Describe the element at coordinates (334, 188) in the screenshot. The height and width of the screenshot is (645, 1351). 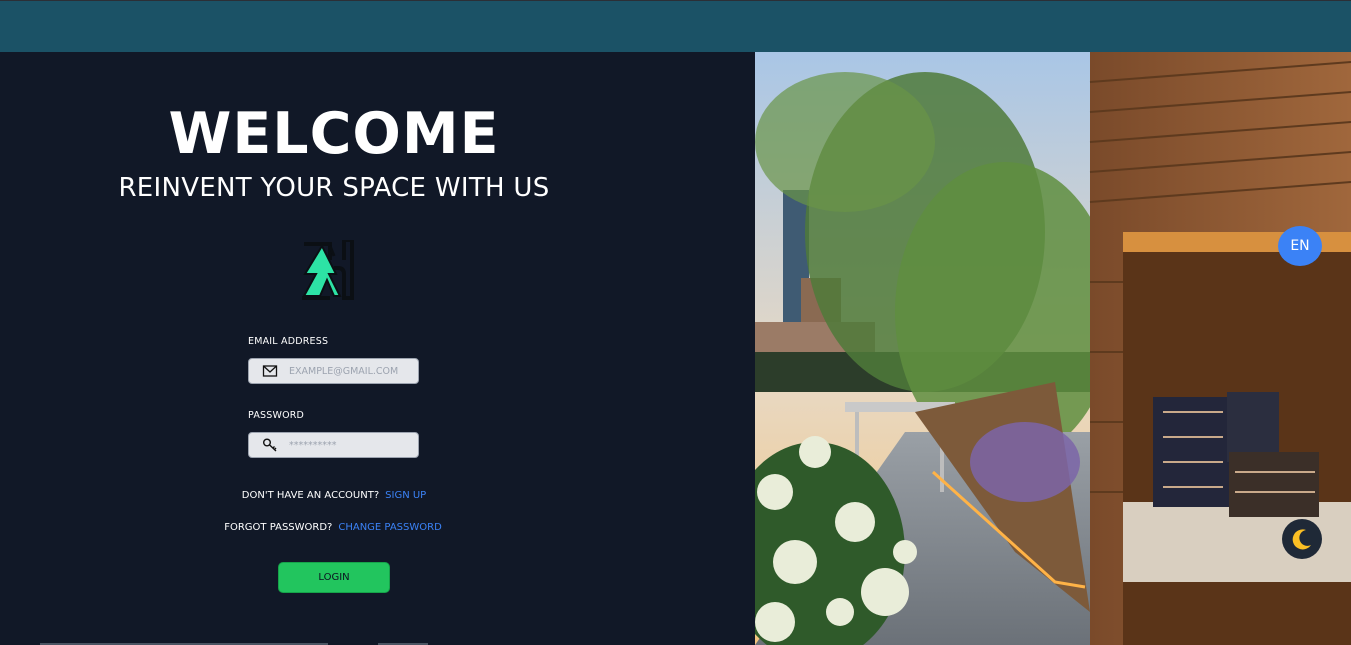
I see `page-subtitle: REINVENT YOUR SPACE WITH US` at that location.